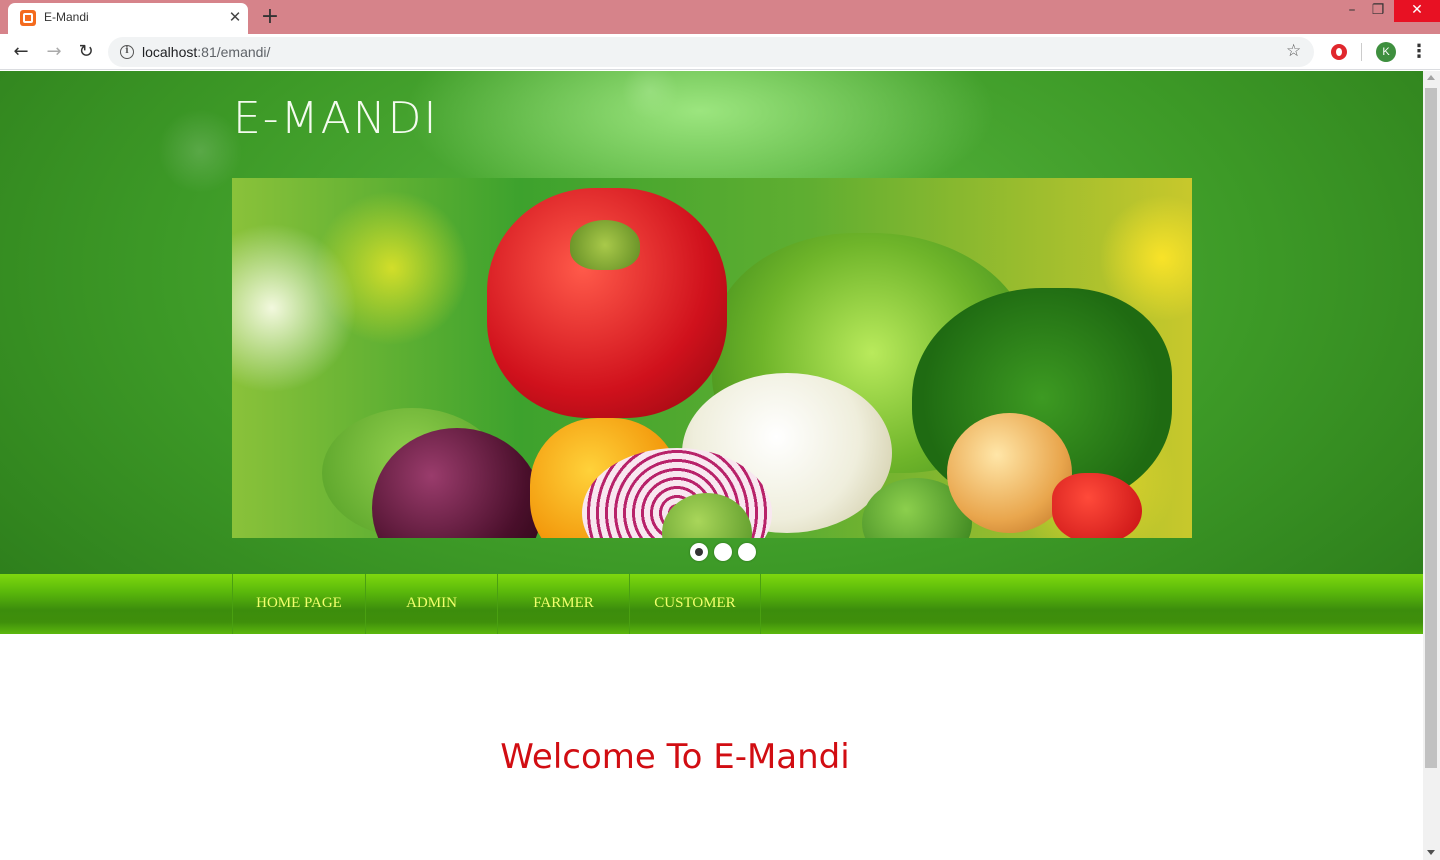 Image resolution: width=1440 pixels, height=860 pixels. What do you see at coordinates (336, 118) in the screenshot?
I see `site-title: E-MANDI` at bounding box center [336, 118].